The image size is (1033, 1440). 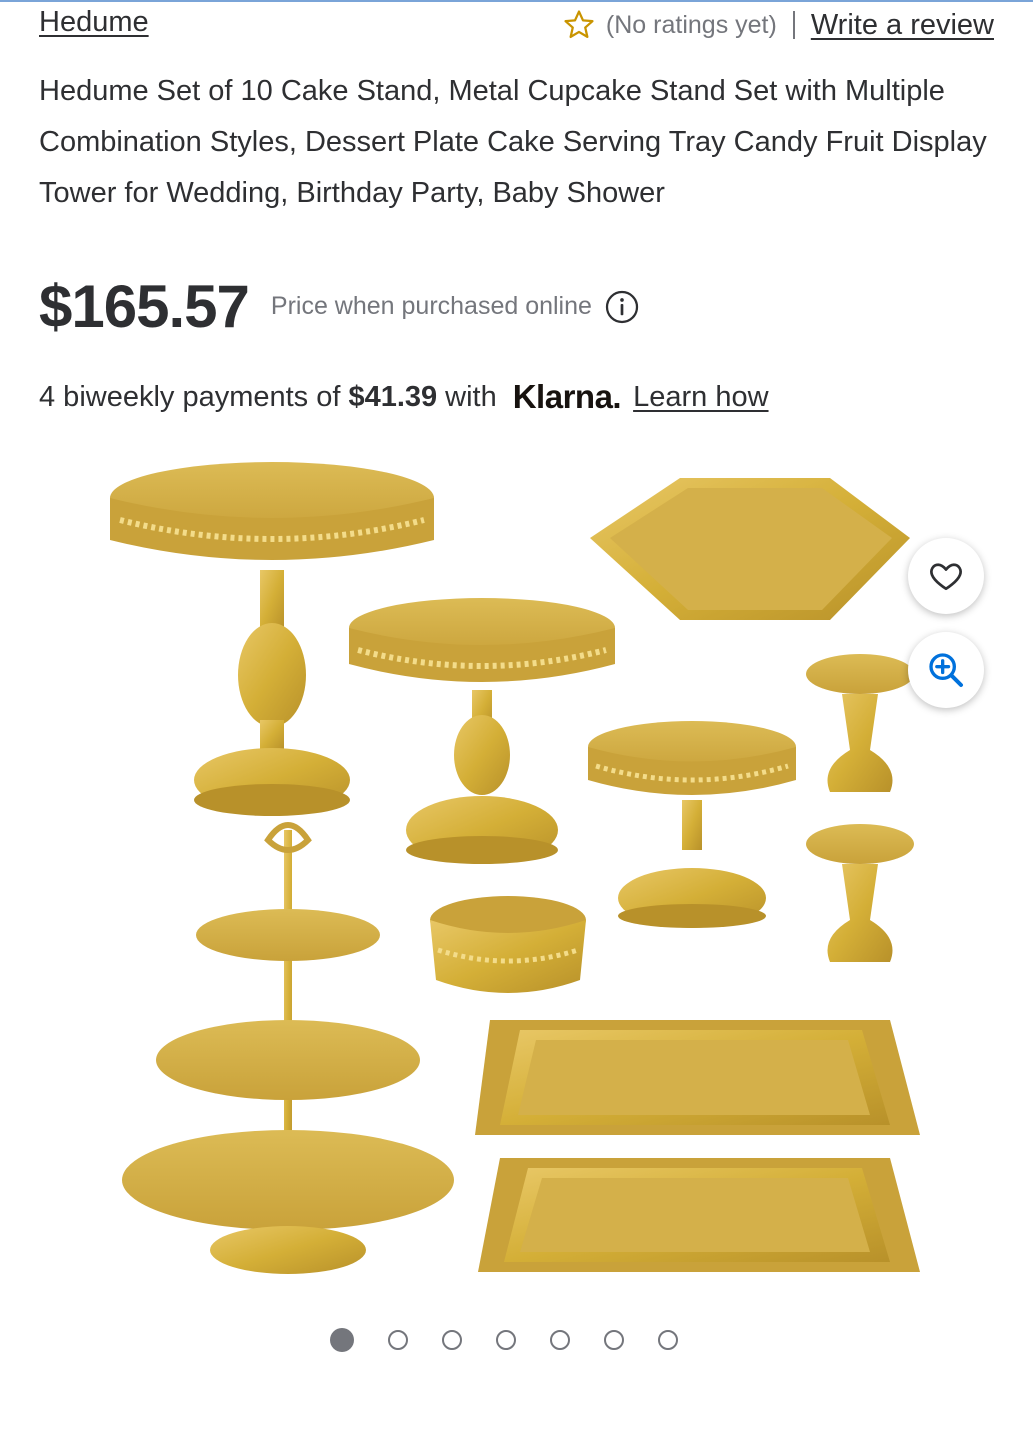 I want to click on price-row: $165.57 Price when purchased online, so click(x=339, y=306).